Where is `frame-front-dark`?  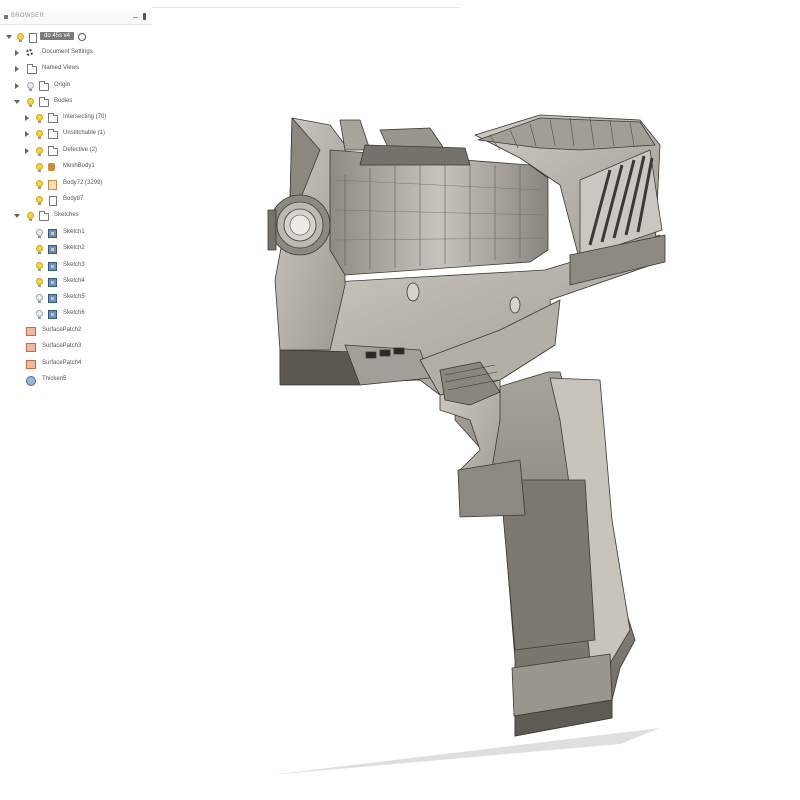 frame-front-dark is located at coordinates (320, 367).